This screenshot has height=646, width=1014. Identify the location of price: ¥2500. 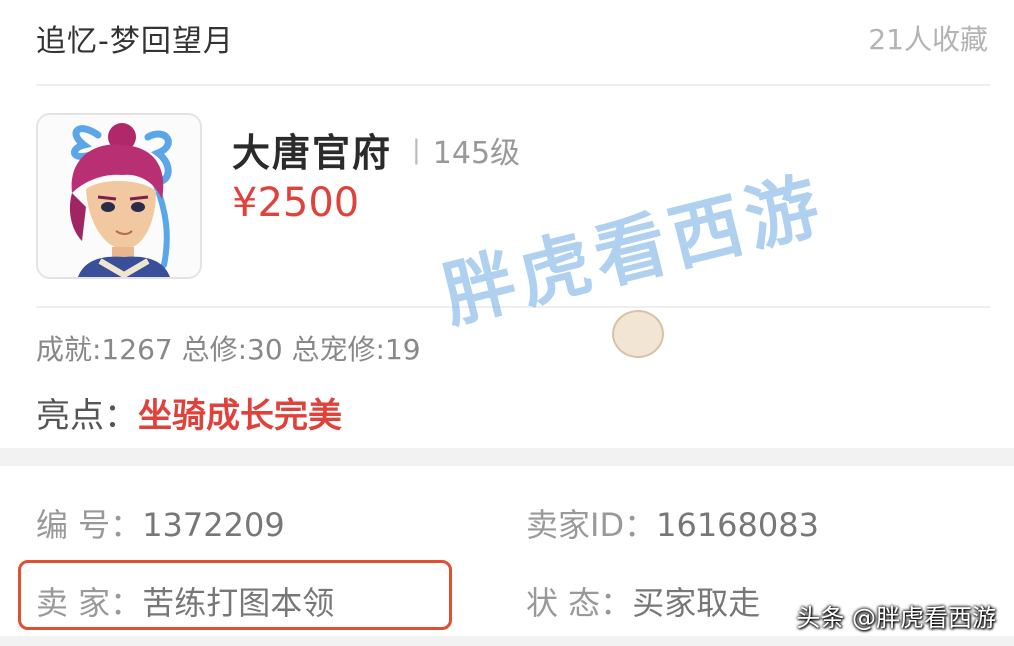
(296, 203).